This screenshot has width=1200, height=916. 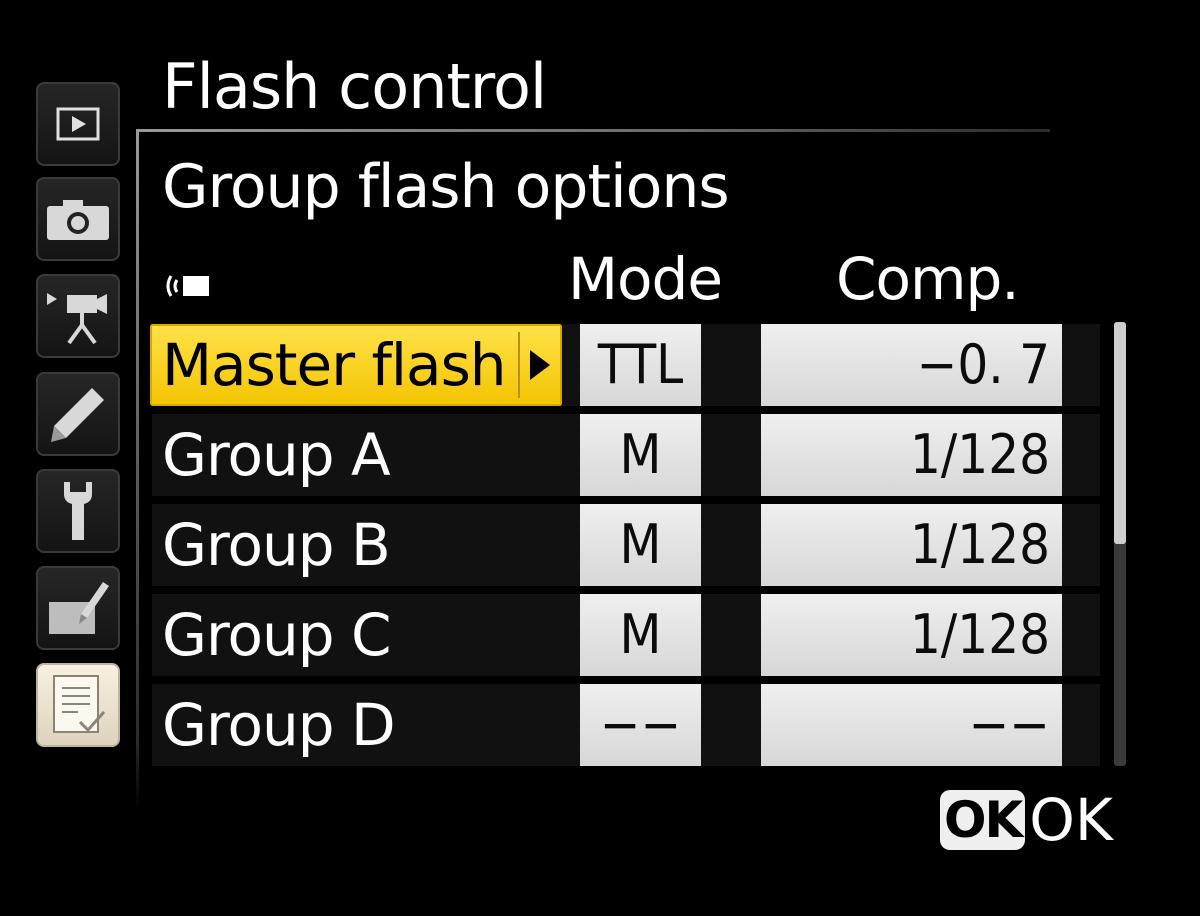 I want to click on camera-icon, so click(x=78, y=220).